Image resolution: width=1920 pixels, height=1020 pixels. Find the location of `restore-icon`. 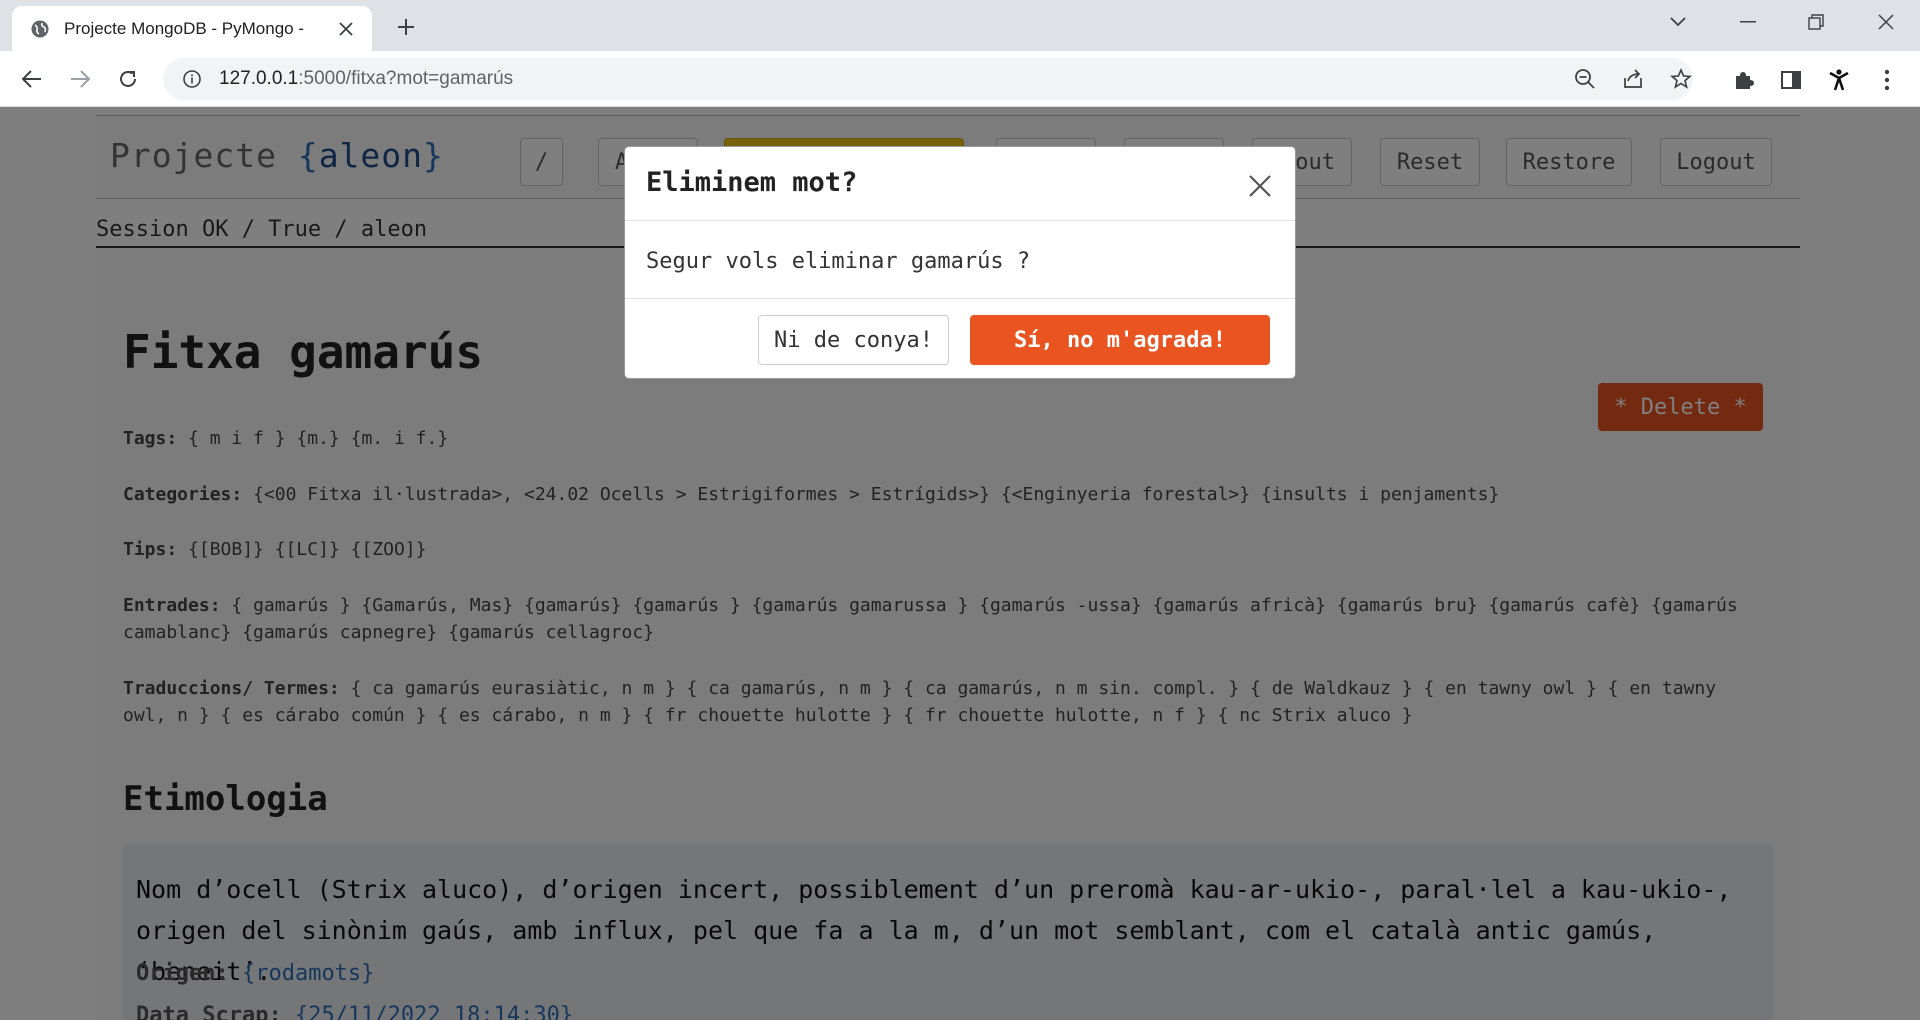

restore-icon is located at coordinates (1816, 22).